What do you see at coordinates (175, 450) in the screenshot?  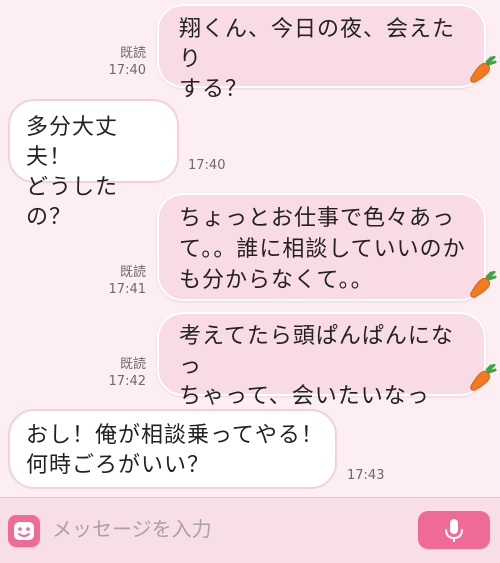 I see `message-text: おし！俺が相談乗ってやる！ 何時ごろがいい？` at bounding box center [175, 450].